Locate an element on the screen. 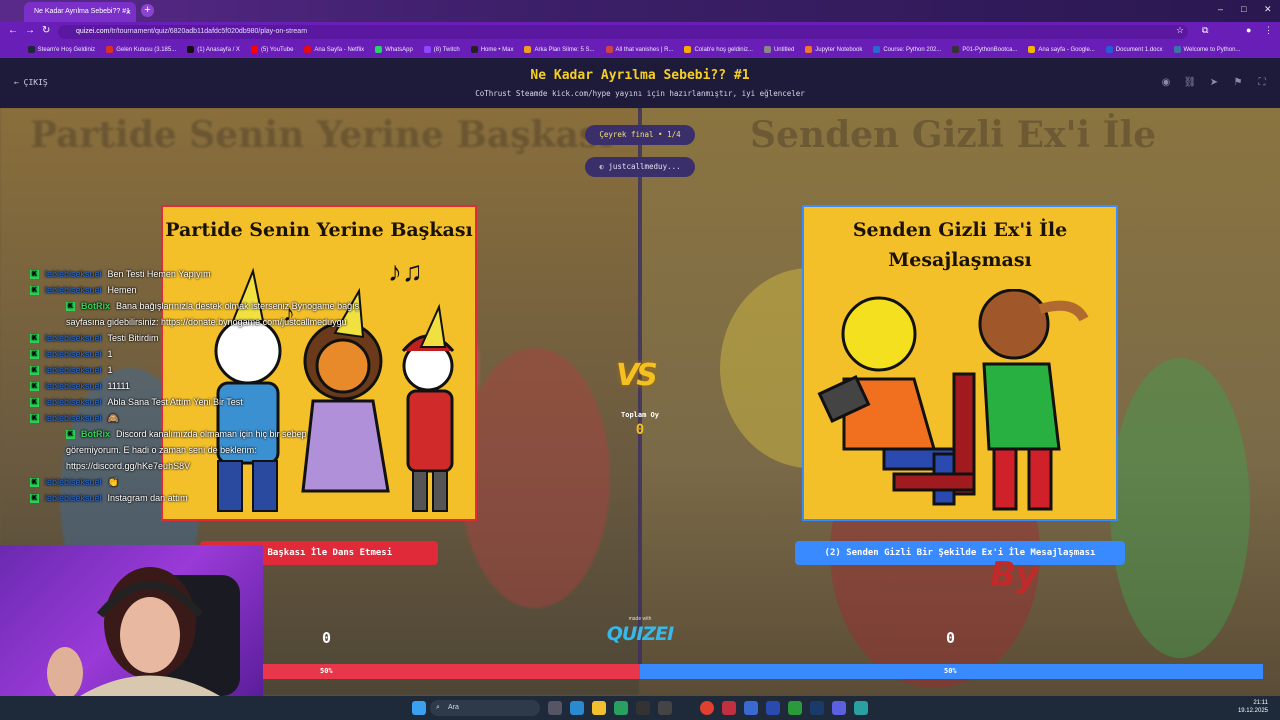  bookmark-item: (1) Anasayfa / X is located at coordinates (213, 50).